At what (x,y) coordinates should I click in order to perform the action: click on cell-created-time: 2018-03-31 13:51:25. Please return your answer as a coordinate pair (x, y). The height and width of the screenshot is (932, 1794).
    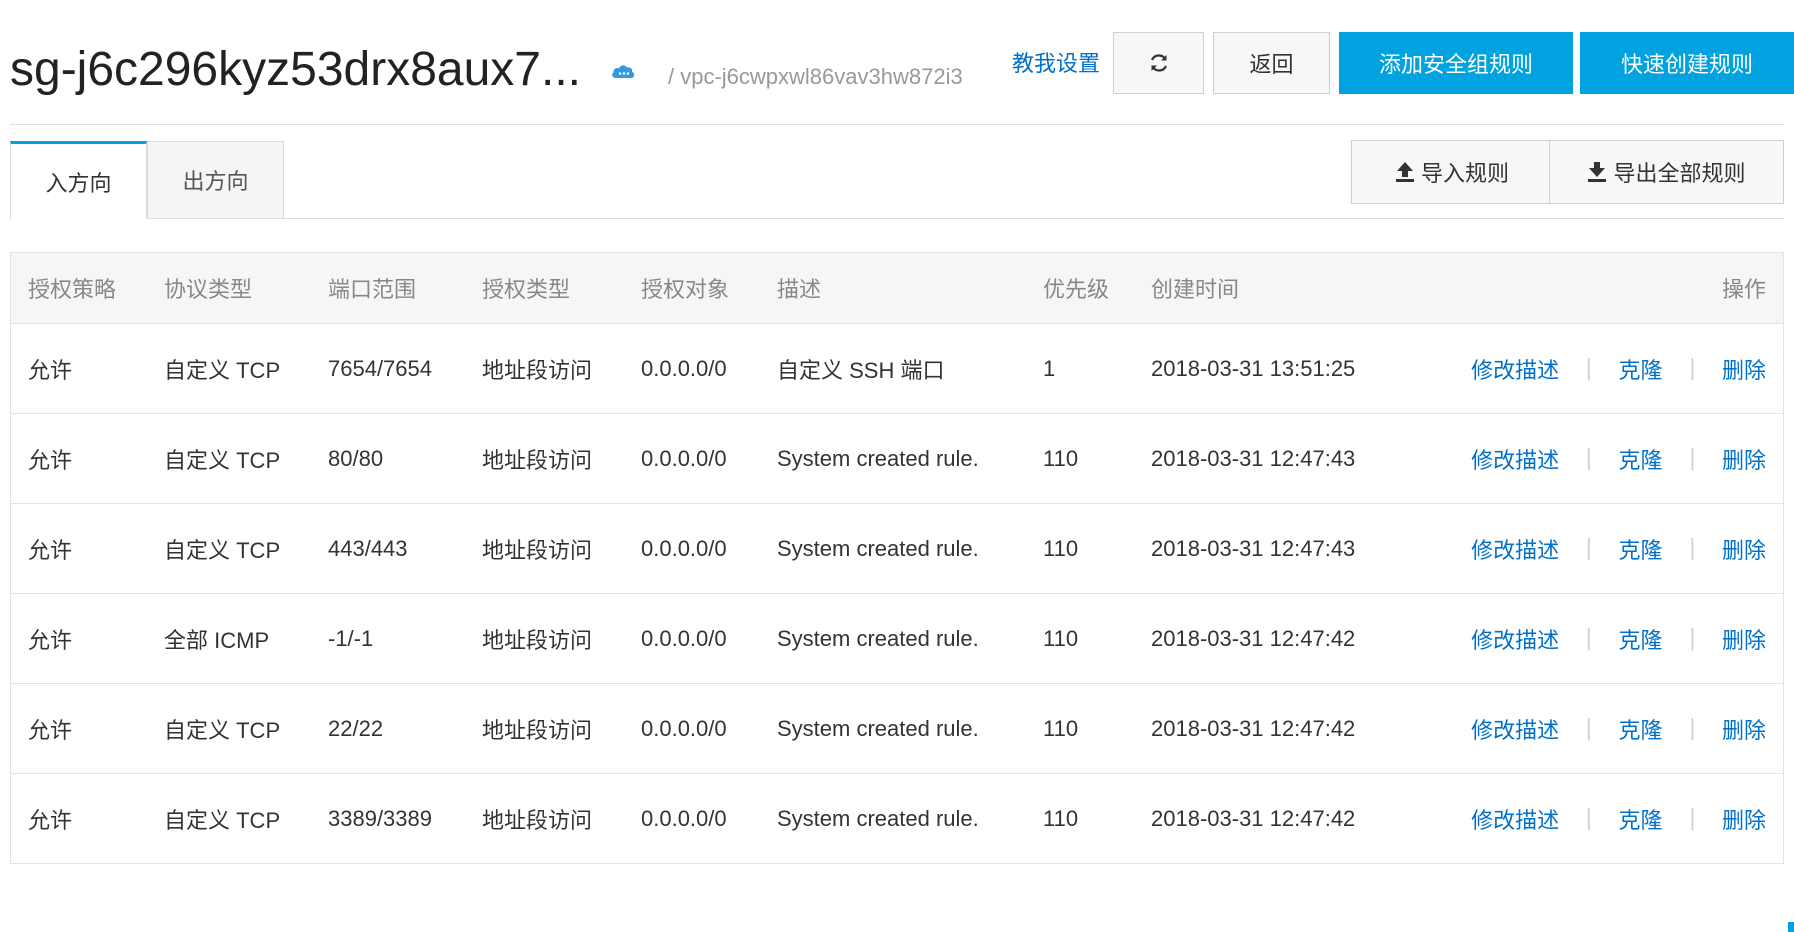
    Looking at the image, I should click on (1253, 368).